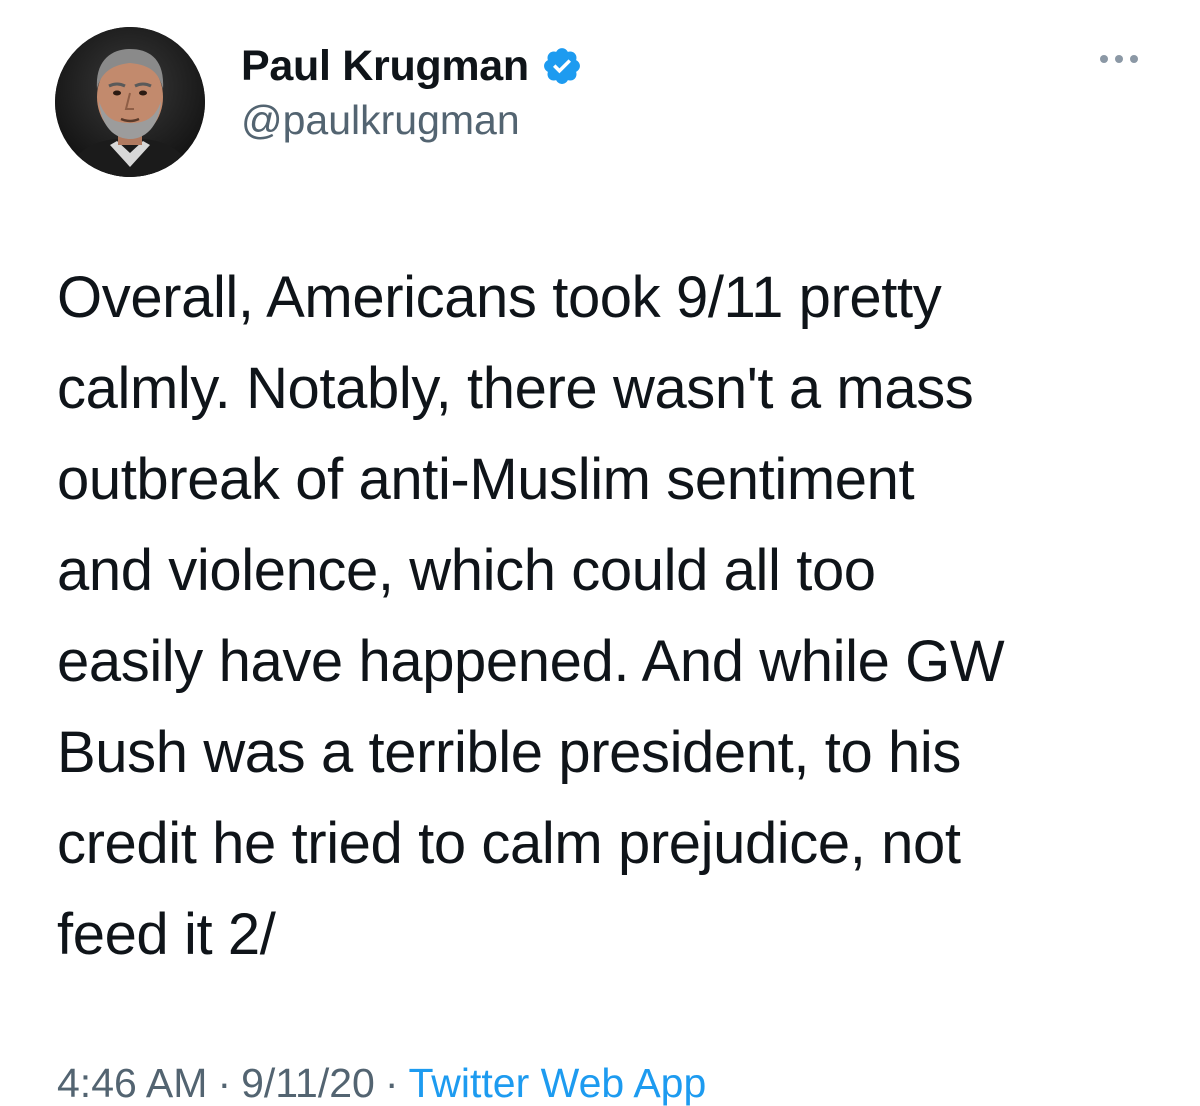  I want to click on tweet-metadata: 4:46 AM · 9/11/20 · Twitter Web App, so click(381, 1083).